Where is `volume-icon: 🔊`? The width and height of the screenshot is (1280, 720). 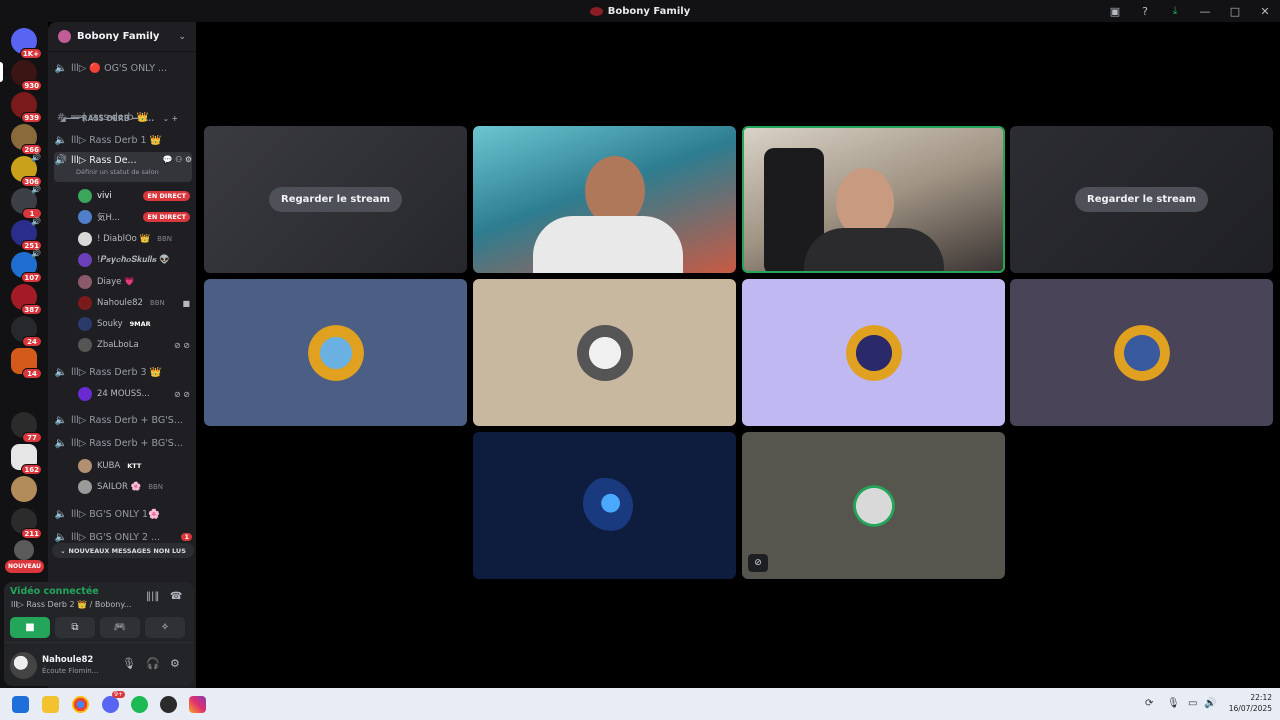
volume-icon: 🔊 is located at coordinates (1210, 703).